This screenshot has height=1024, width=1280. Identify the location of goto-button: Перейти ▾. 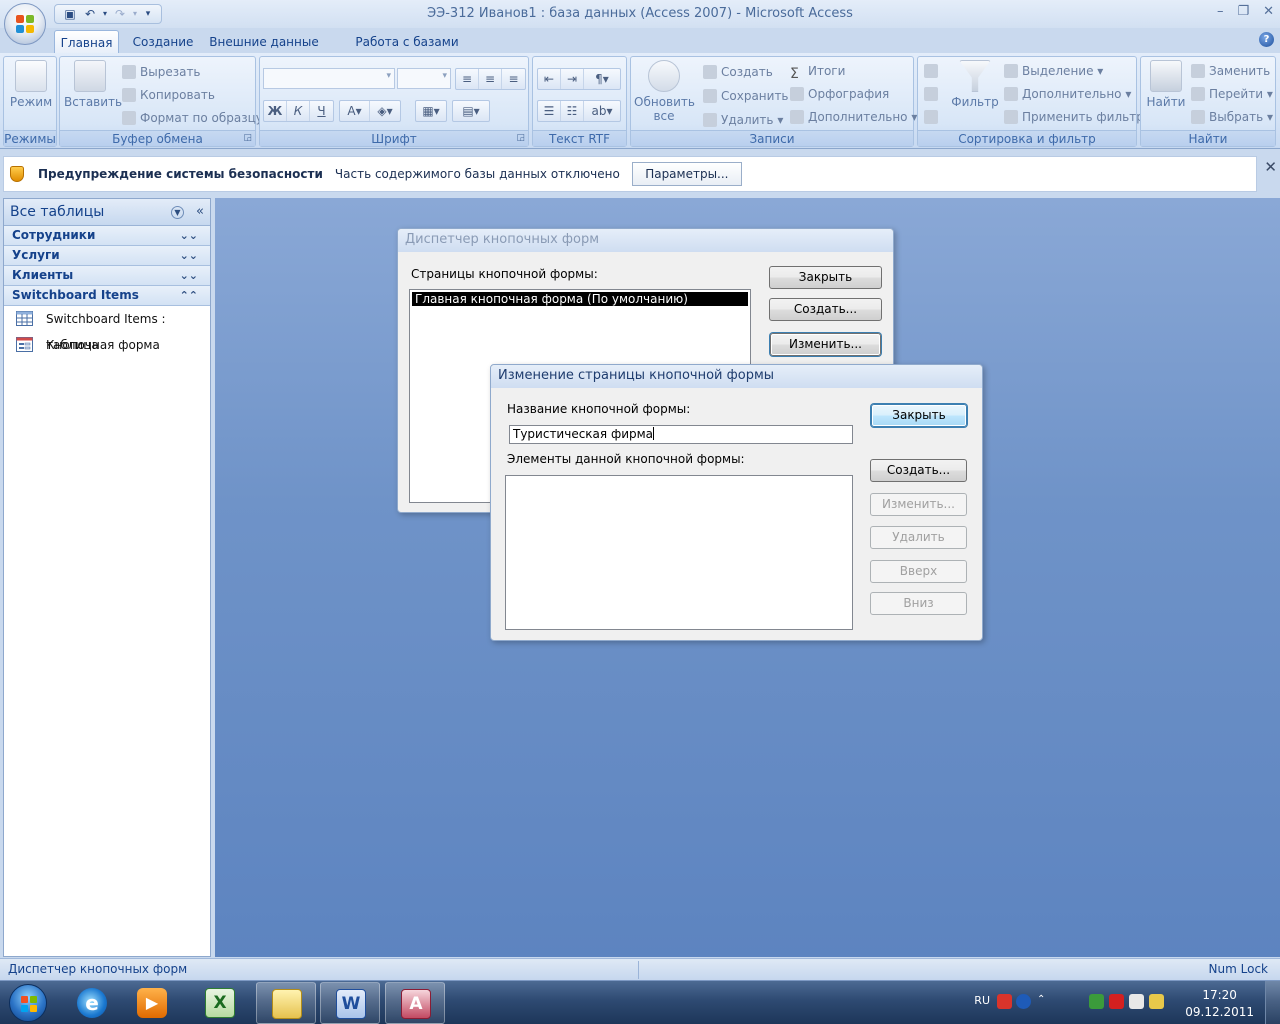
(1232, 94).